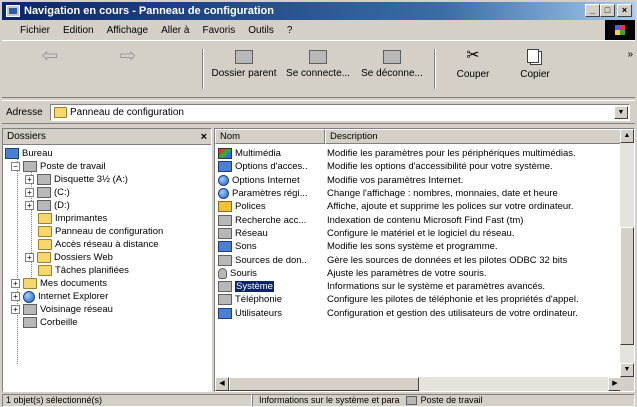  Describe the element at coordinates (76, 179) in the screenshot. I see `tree-item-disquette: + Disquette 3½ (A:)` at that location.